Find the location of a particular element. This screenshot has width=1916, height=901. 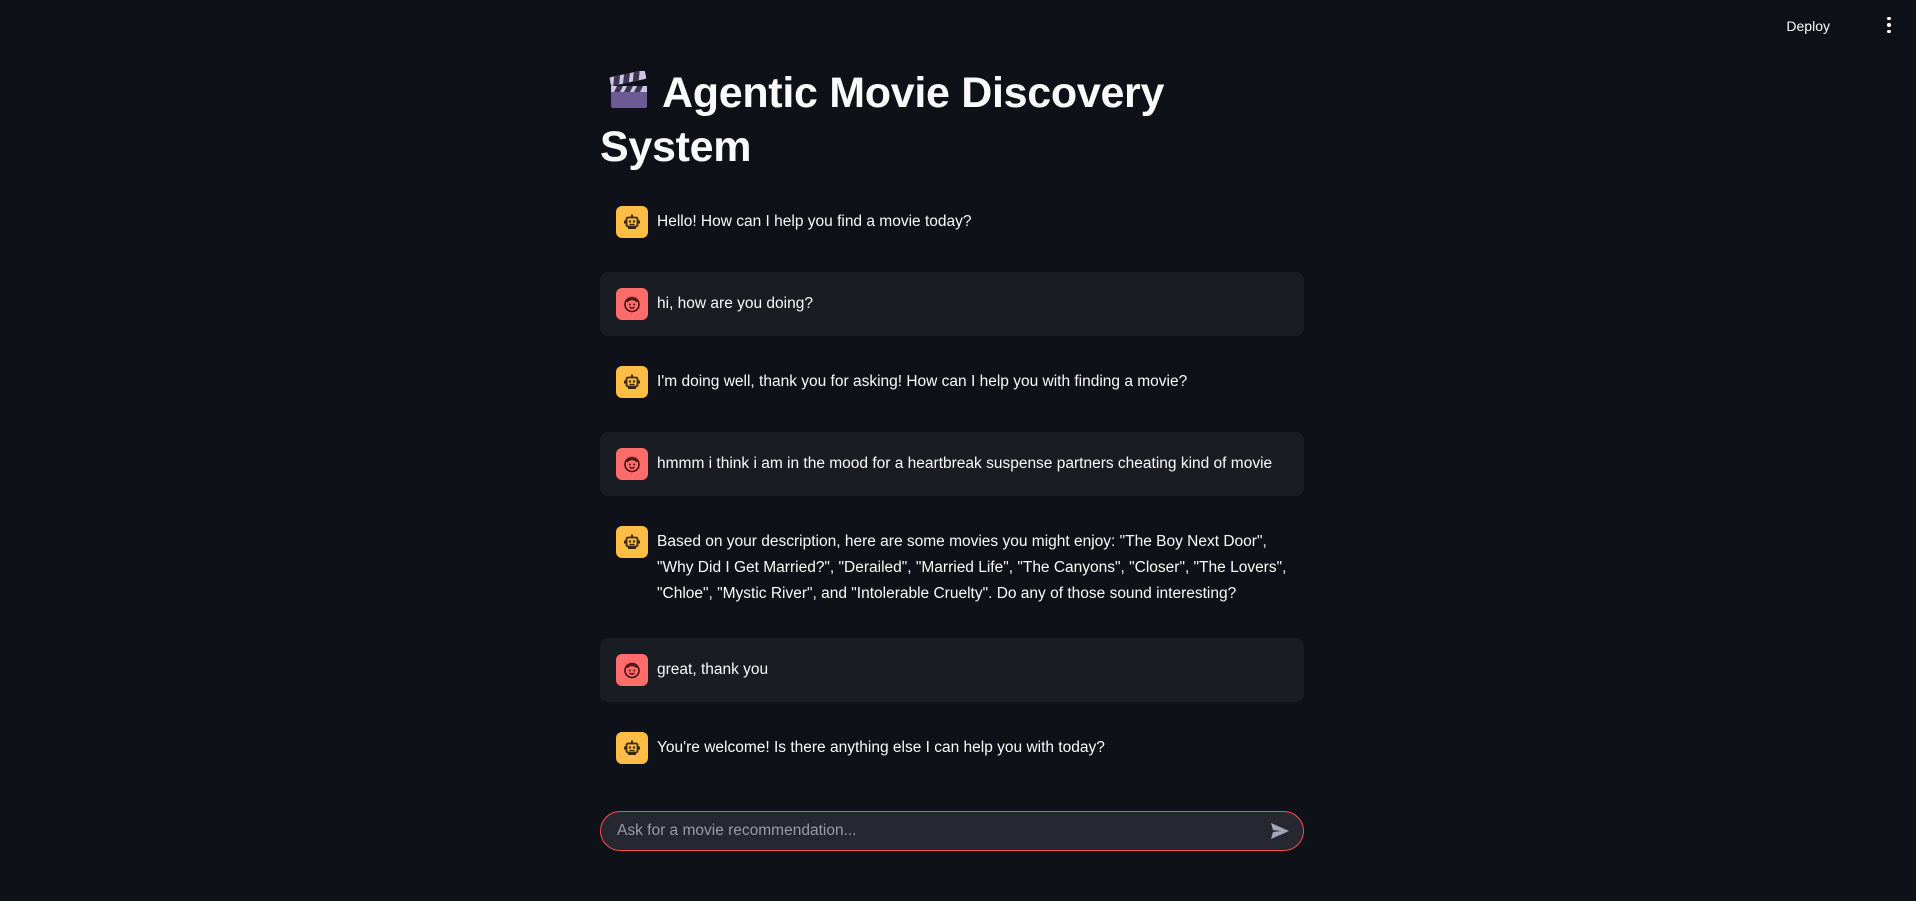

send-icon is located at coordinates (1280, 831).